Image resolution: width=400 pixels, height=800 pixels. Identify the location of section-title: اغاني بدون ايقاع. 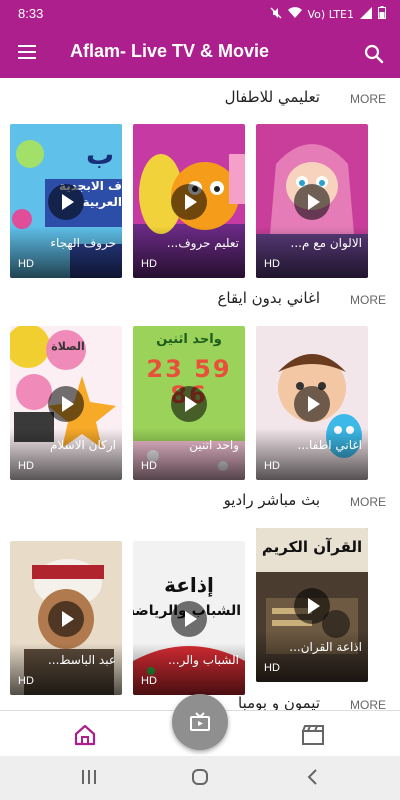
(268, 298).